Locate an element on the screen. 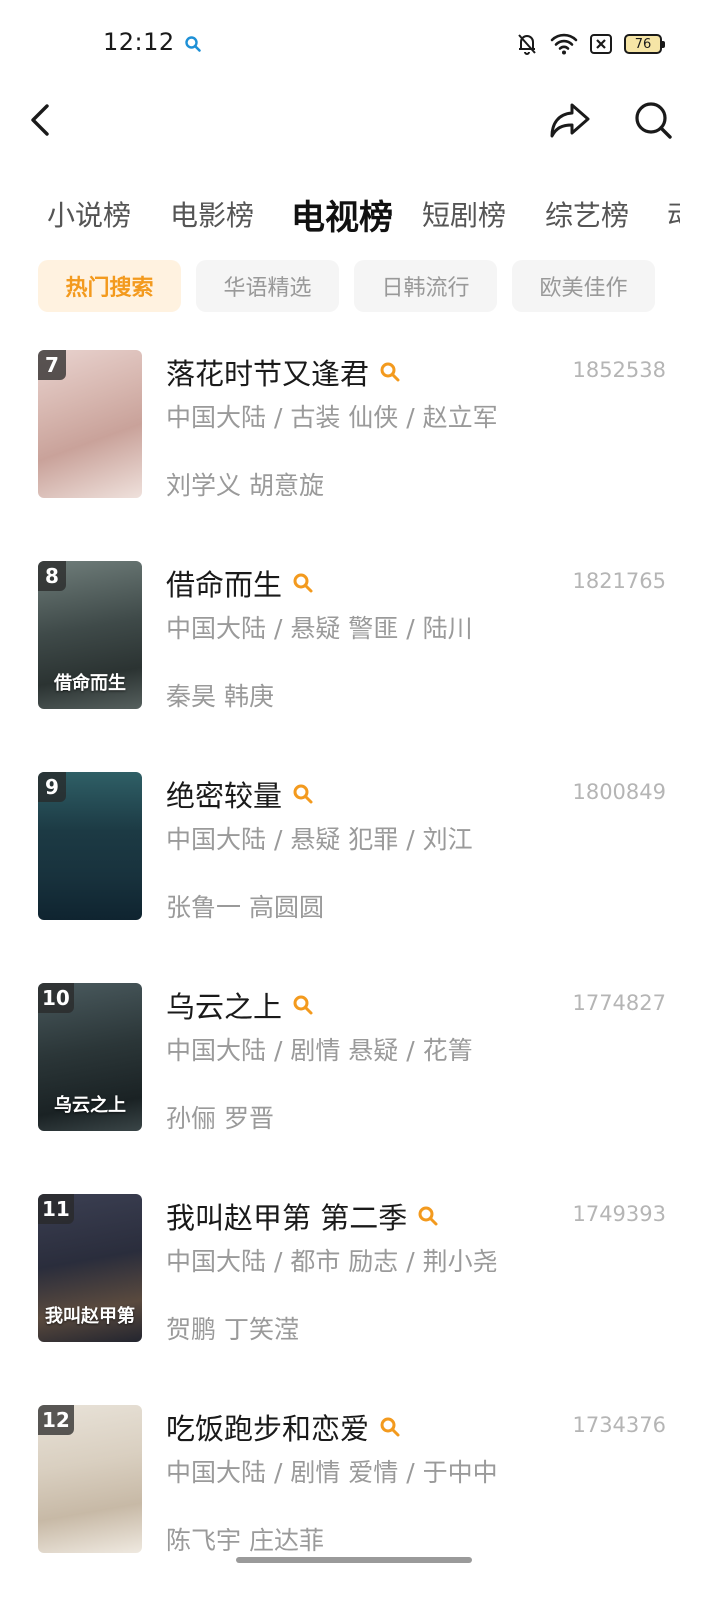 This screenshot has width=720, height=1600. item-cast: 孙俪 罗晋 is located at coordinates (220, 1118).